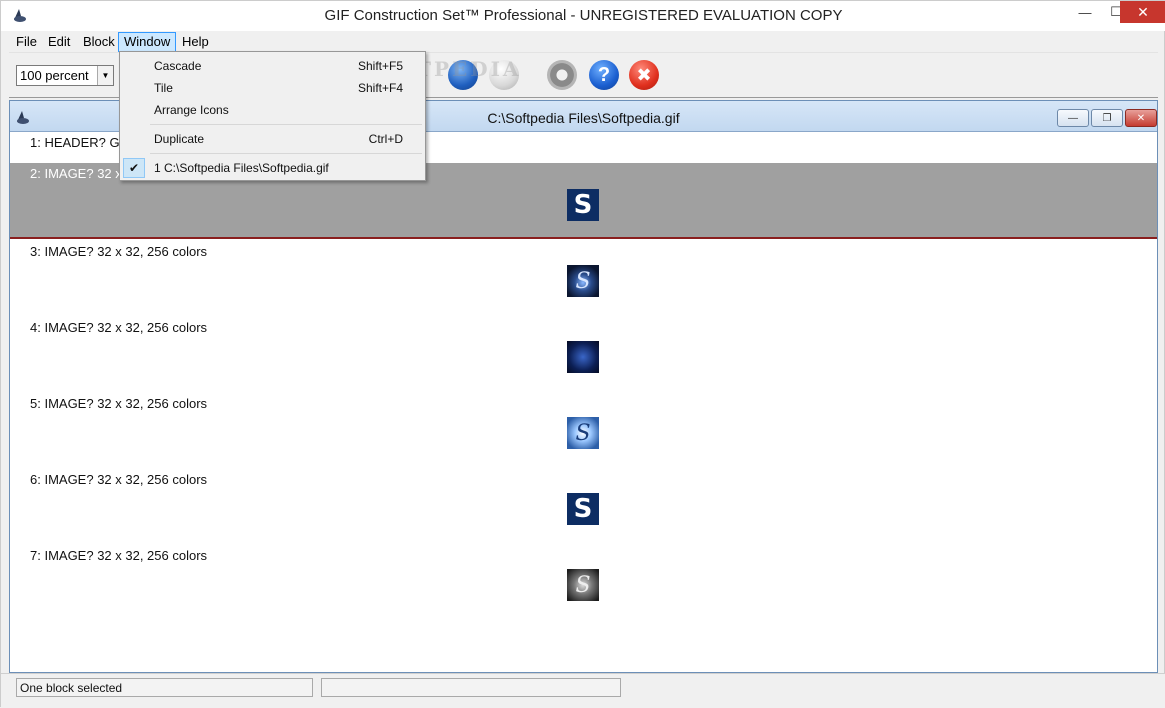  What do you see at coordinates (195, 42) in the screenshot?
I see `menu-help: Help` at bounding box center [195, 42].